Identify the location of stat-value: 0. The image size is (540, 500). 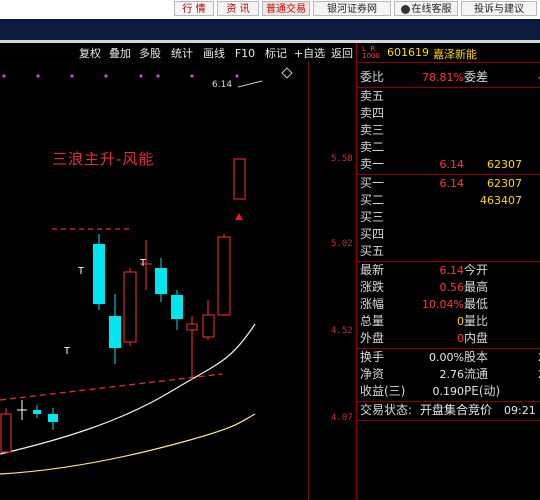
(460, 321).